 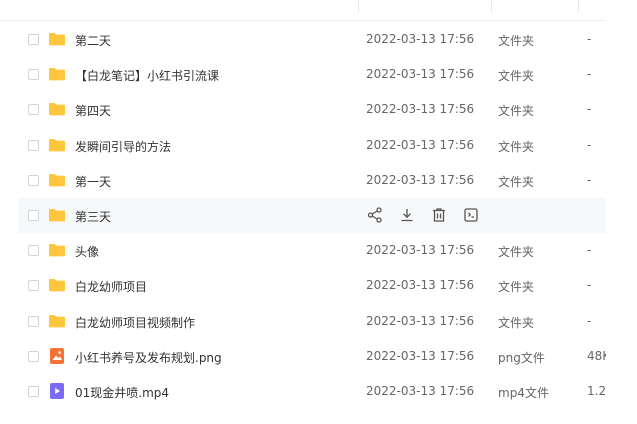 I want to click on image-file-icon, so click(x=57, y=355).